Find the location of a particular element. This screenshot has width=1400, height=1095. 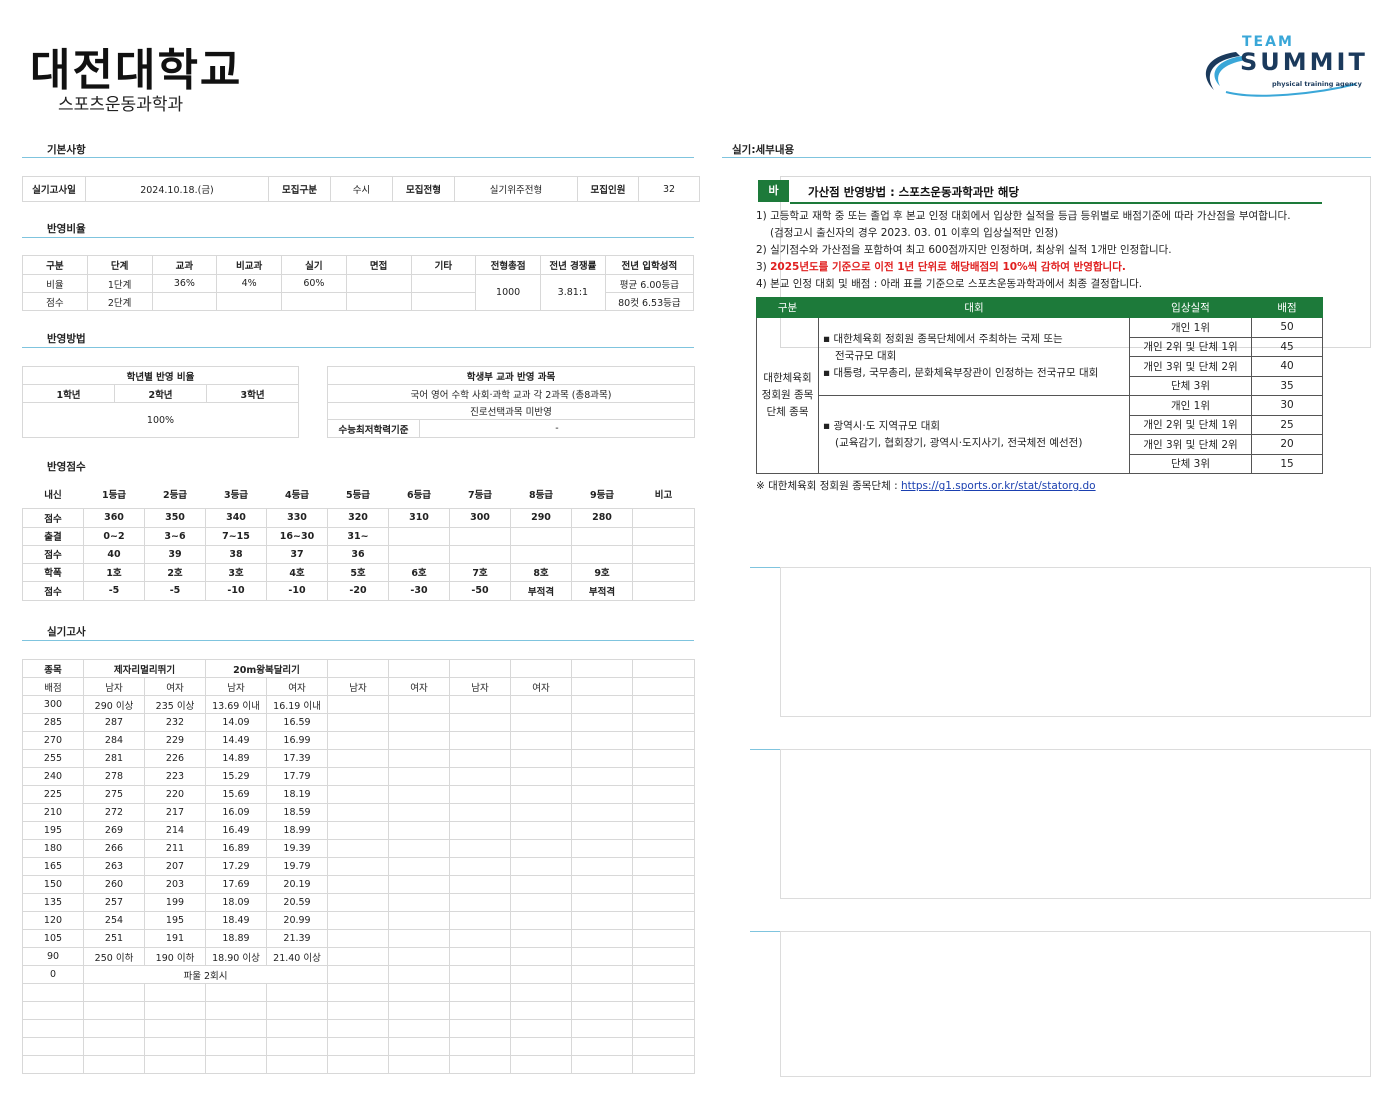

score-cell: -10 is located at coordinates (297, 590).